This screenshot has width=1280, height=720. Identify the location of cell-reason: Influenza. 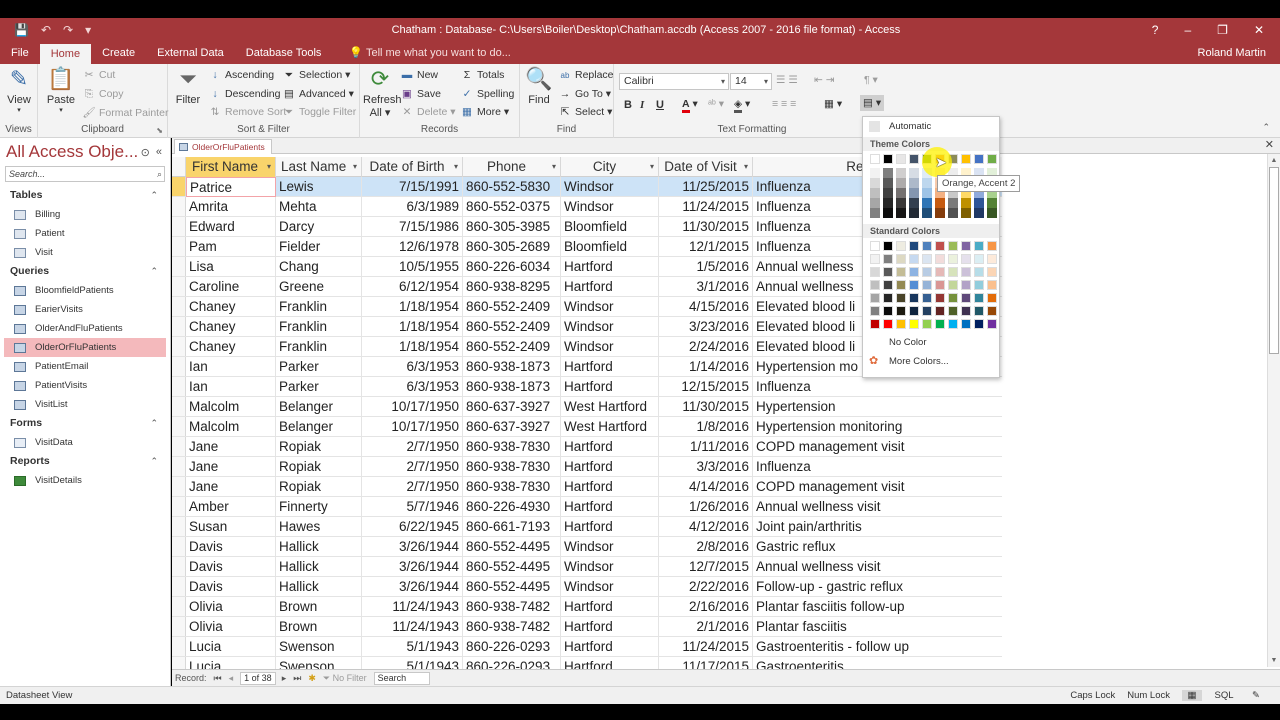
(874, 387).